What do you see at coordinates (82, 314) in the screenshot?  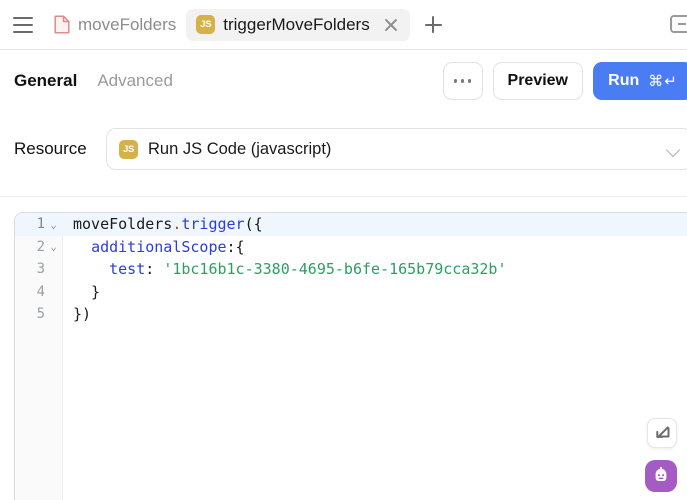 I see `code-token: })` at bounding box center [82, 314].